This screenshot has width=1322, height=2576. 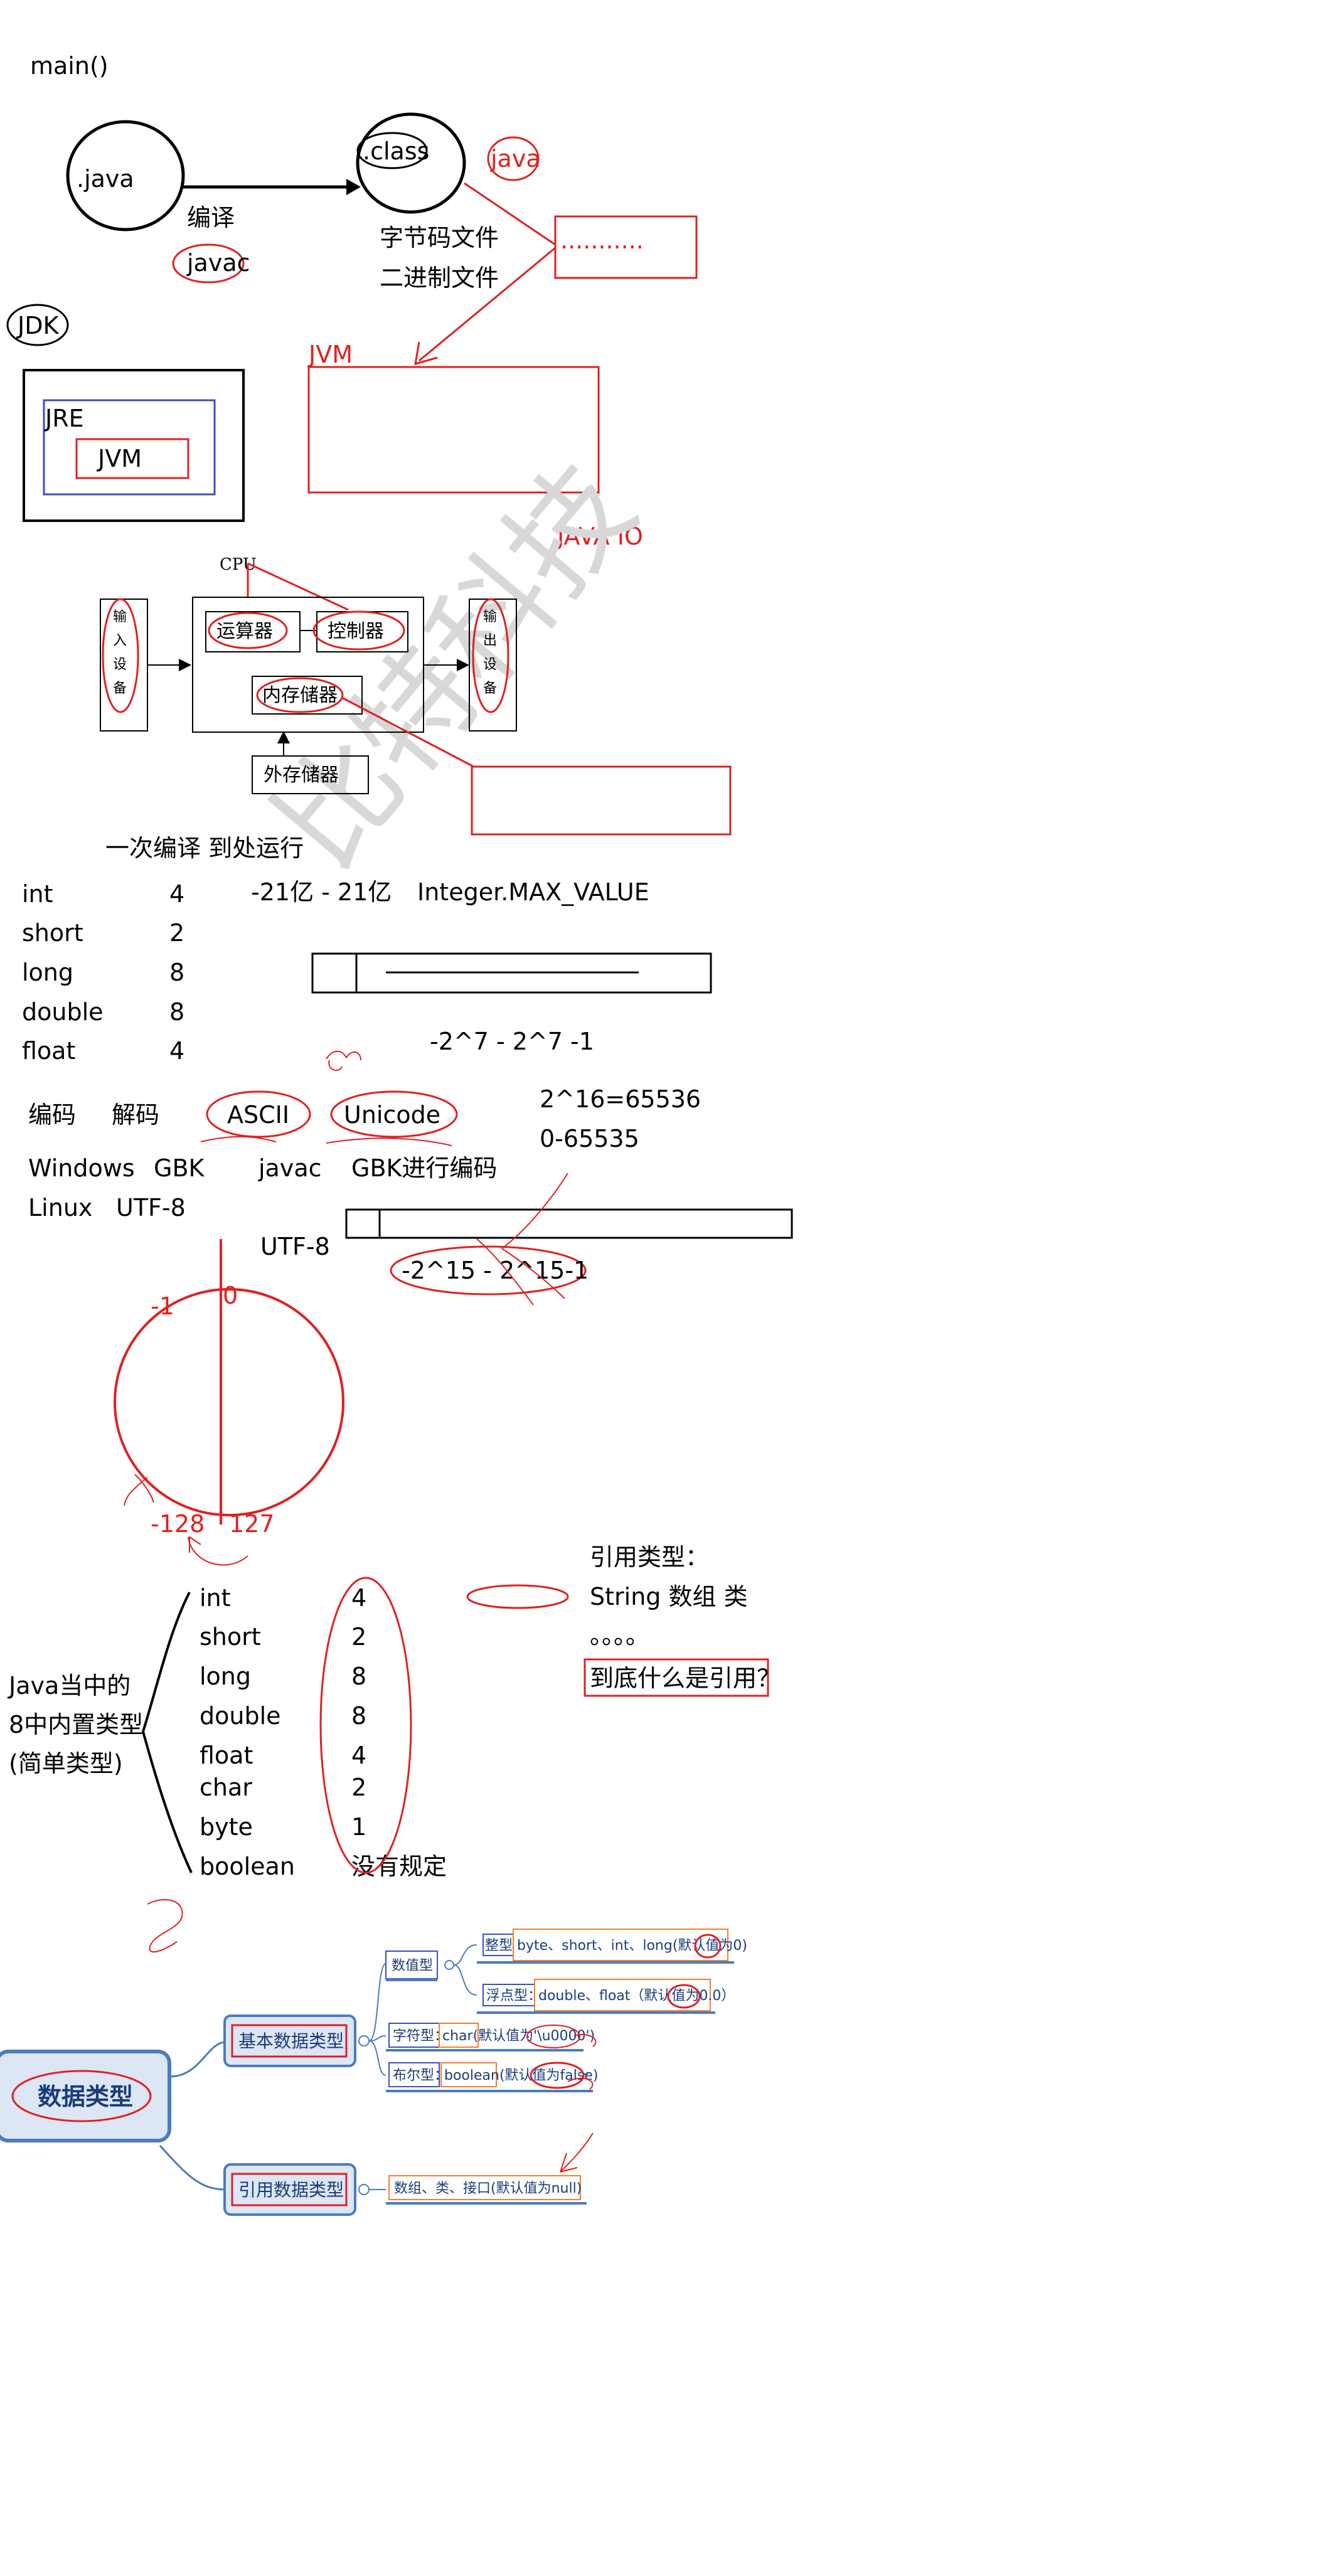 I want to click on main-label: main(), so click(x=69, y=66).